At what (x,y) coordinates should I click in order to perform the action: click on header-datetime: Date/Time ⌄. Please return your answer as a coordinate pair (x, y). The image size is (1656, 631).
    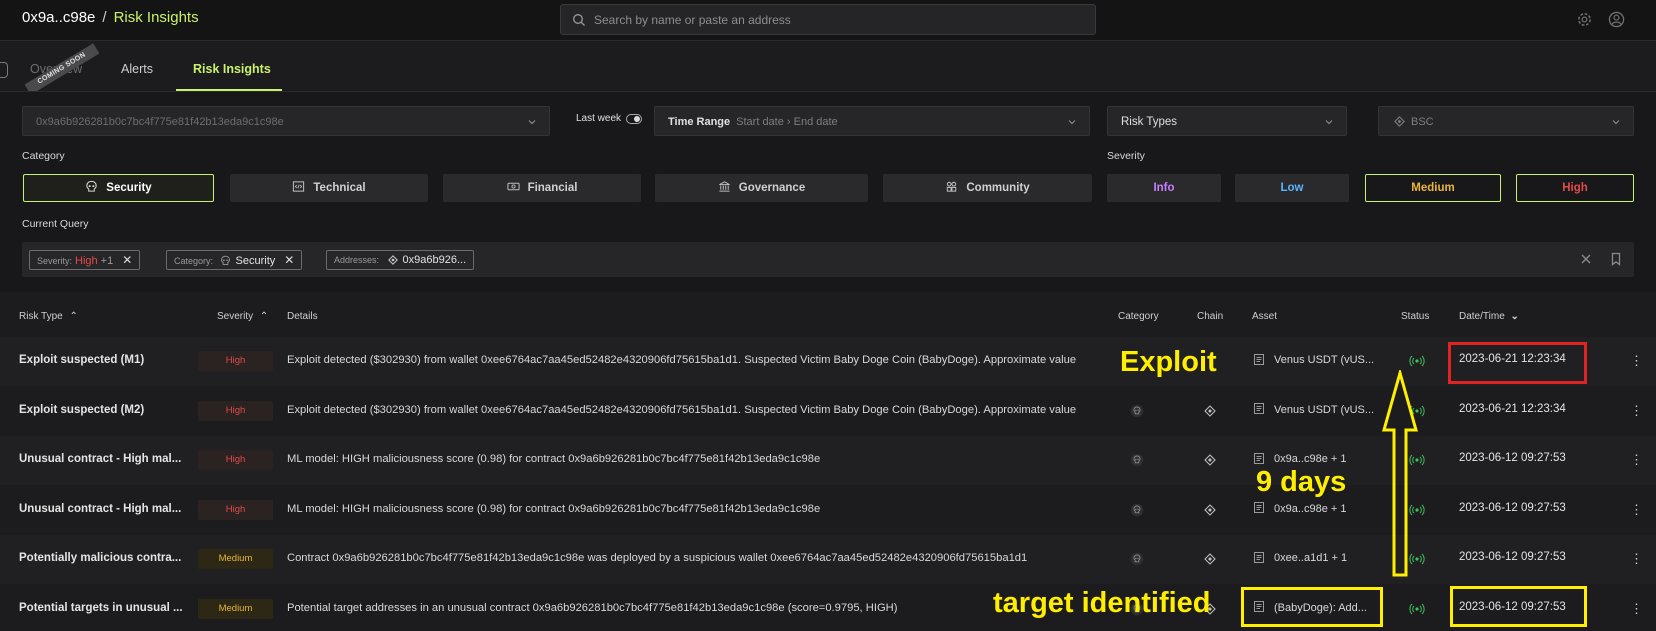
    Looking at the image, I should click on (1489, 316).